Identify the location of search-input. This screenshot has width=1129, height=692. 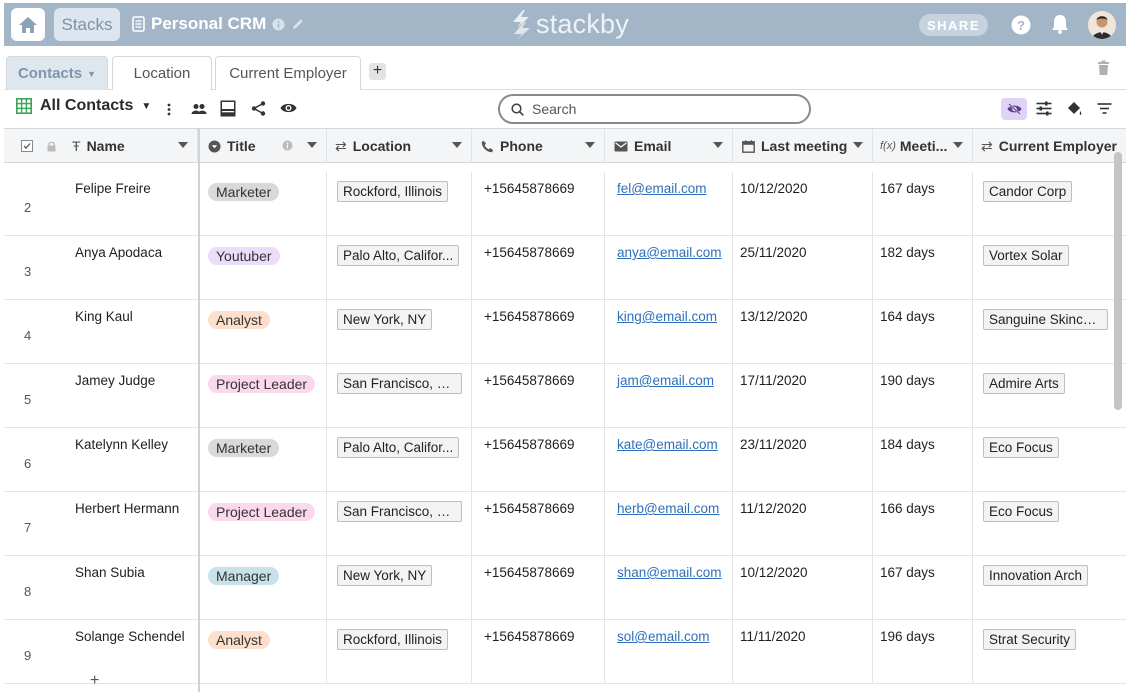
(662, 109).